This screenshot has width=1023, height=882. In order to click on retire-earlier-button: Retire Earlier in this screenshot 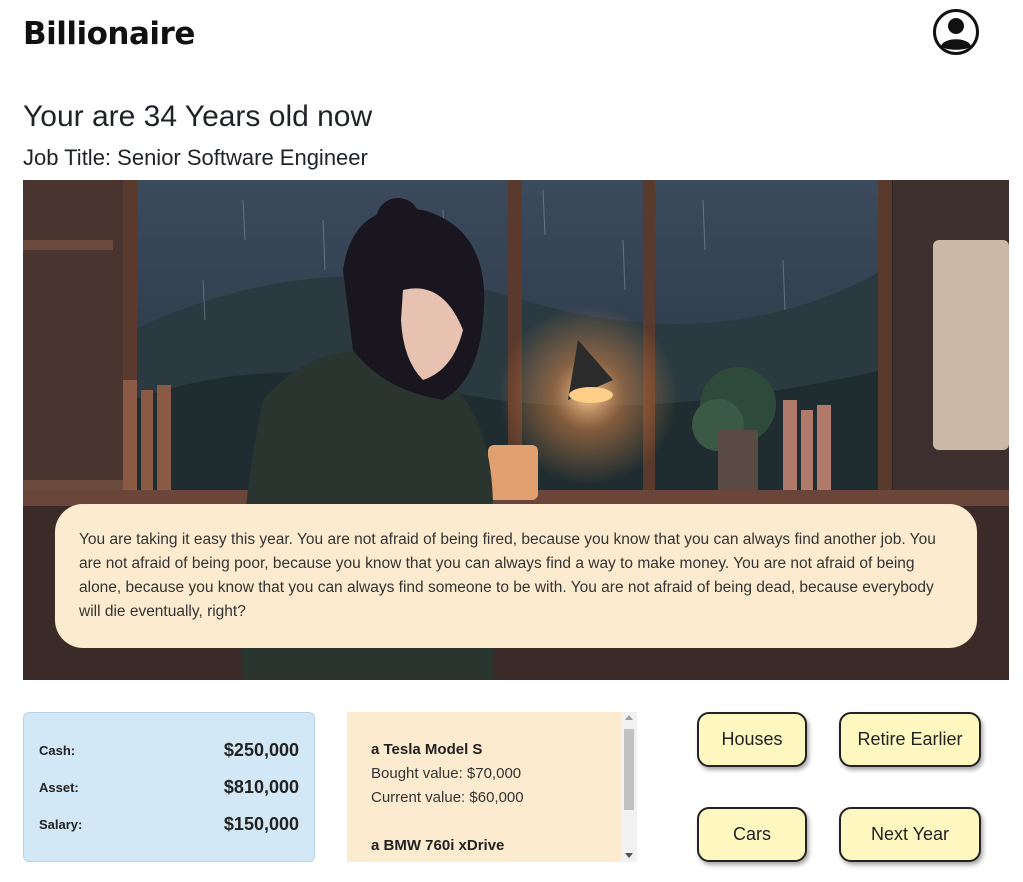, I will do `click(910, 739)`.